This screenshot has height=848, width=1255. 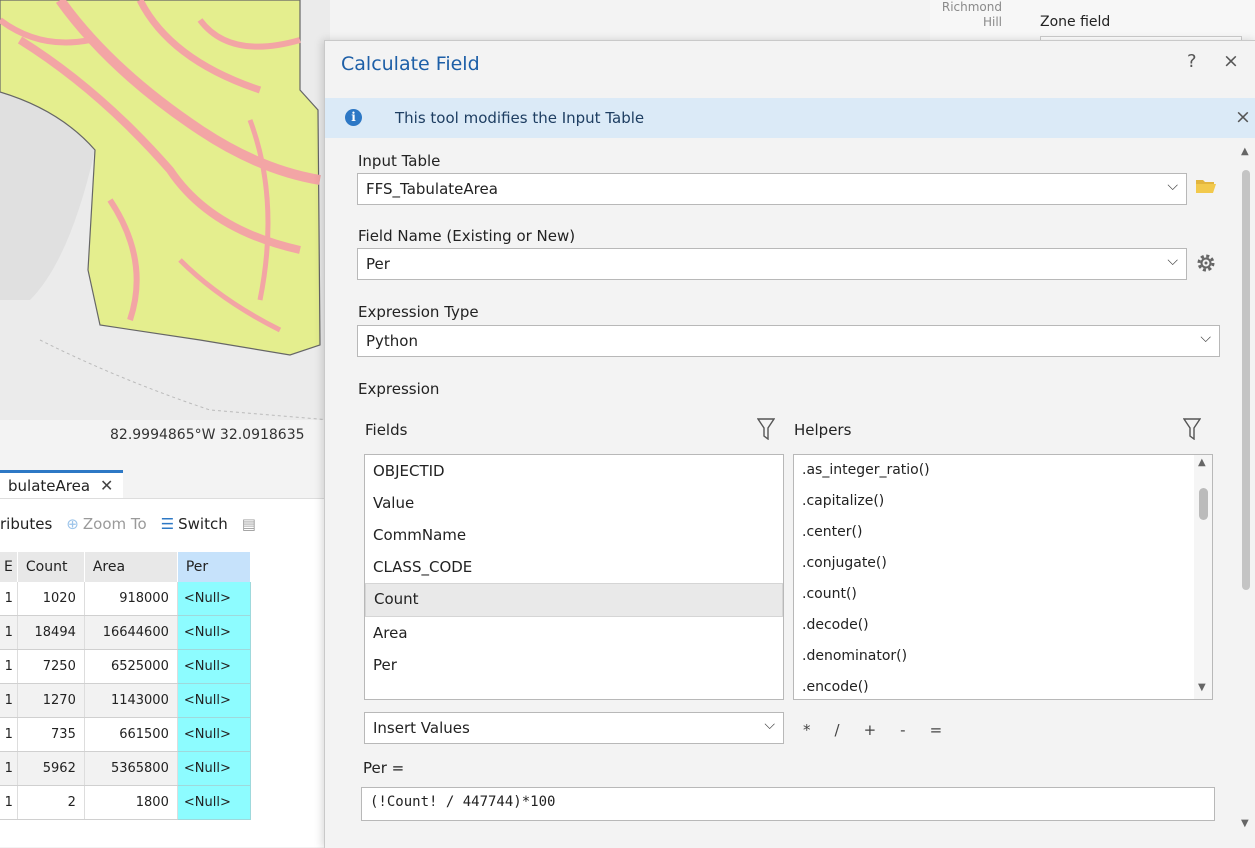 What do you see at coordinates (1003, 656) in the screenshot?
I see `list-item: .denominator()` at bounding box center [1003, 656].